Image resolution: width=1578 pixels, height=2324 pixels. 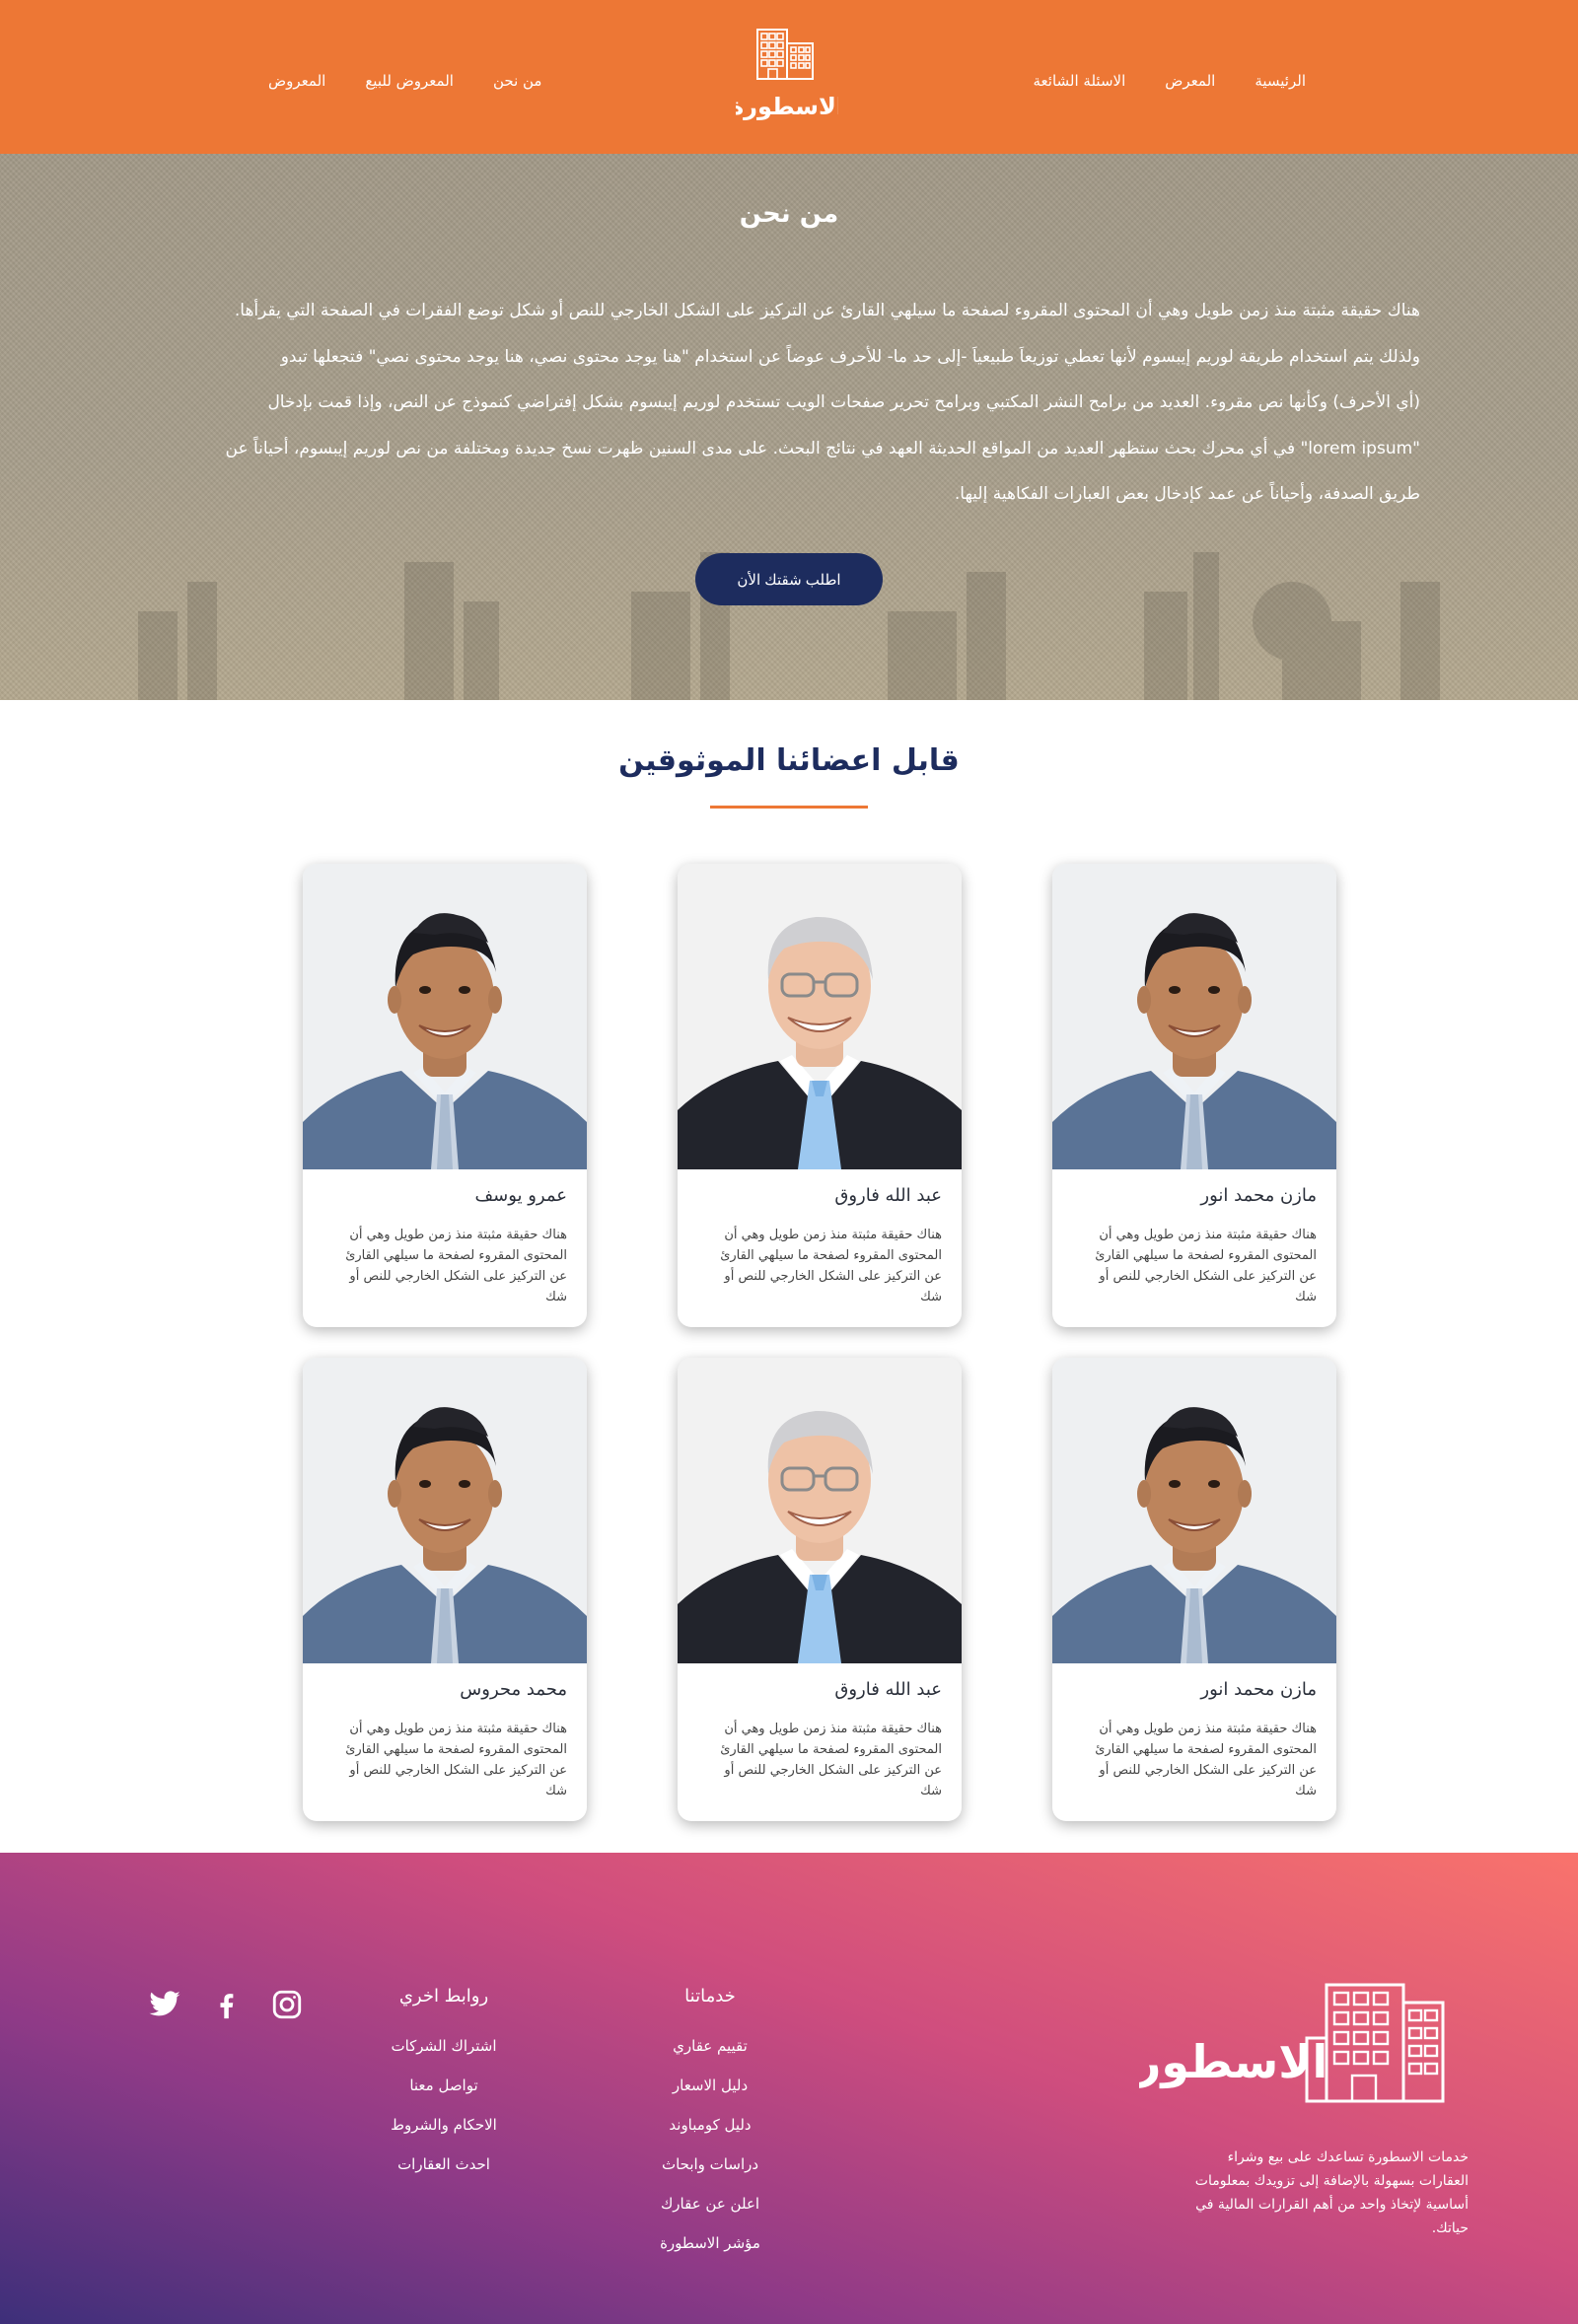 What do you see at coordinates (164, 2004) in the screenshot?
I see `twitter-icon` at bounding box center [164, 2004].